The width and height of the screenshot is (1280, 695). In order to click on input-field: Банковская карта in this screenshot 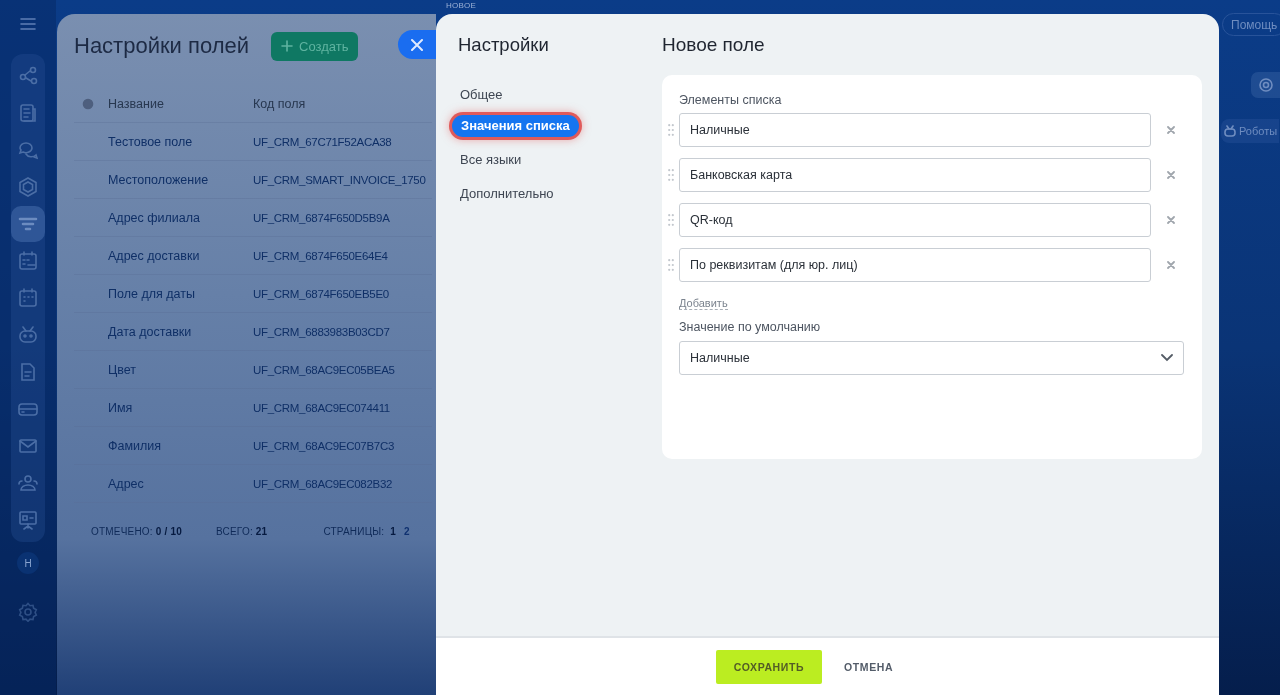, I will do `click(915, 175)`.